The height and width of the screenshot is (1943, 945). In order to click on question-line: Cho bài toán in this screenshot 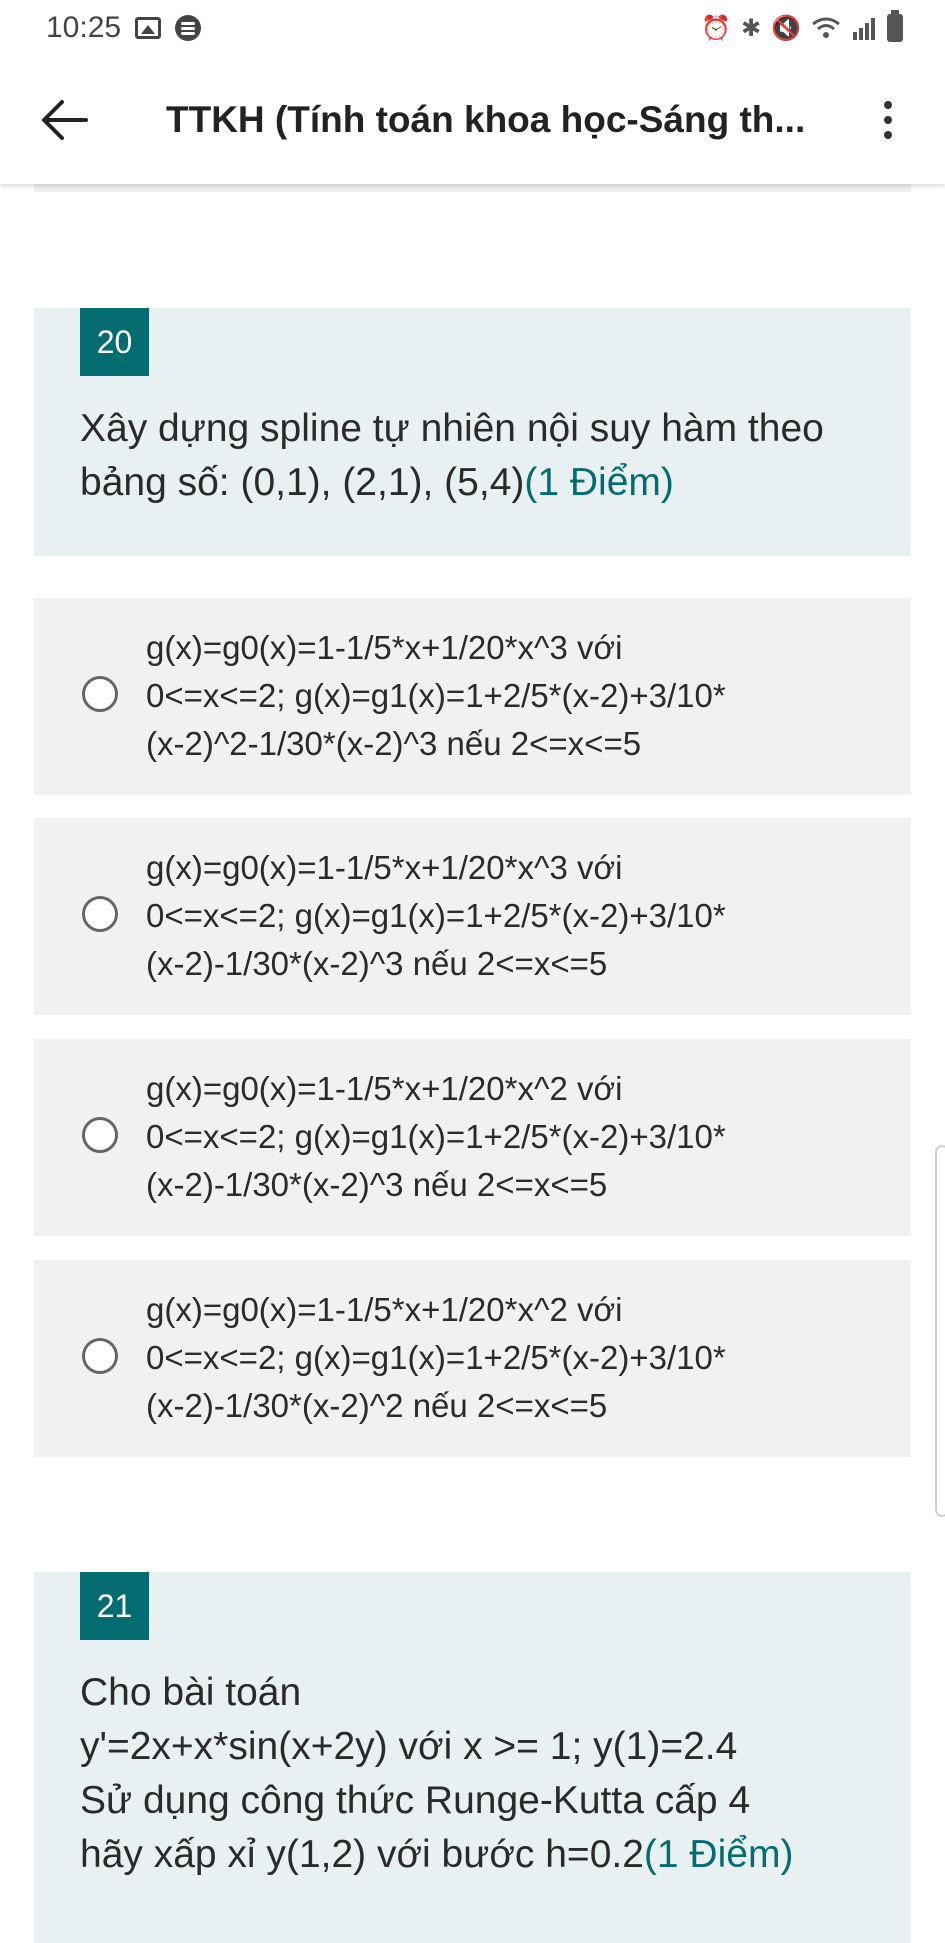, I will do `click(191, 1692)`.